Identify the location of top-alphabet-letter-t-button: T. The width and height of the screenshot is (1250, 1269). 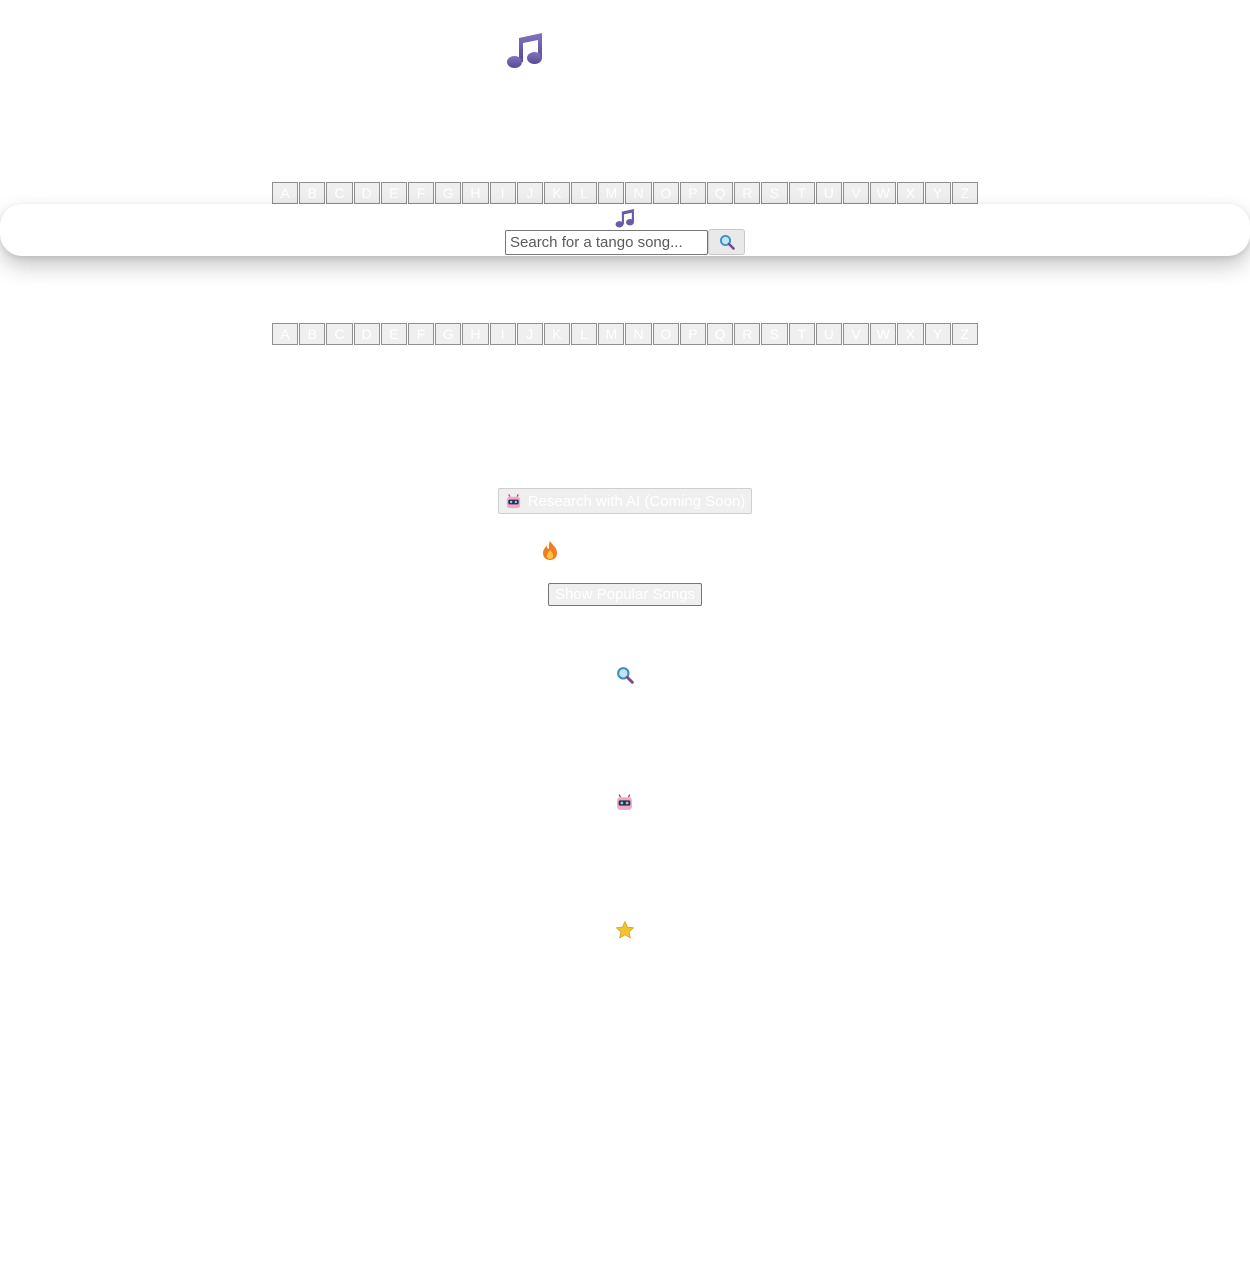
(801, 193).